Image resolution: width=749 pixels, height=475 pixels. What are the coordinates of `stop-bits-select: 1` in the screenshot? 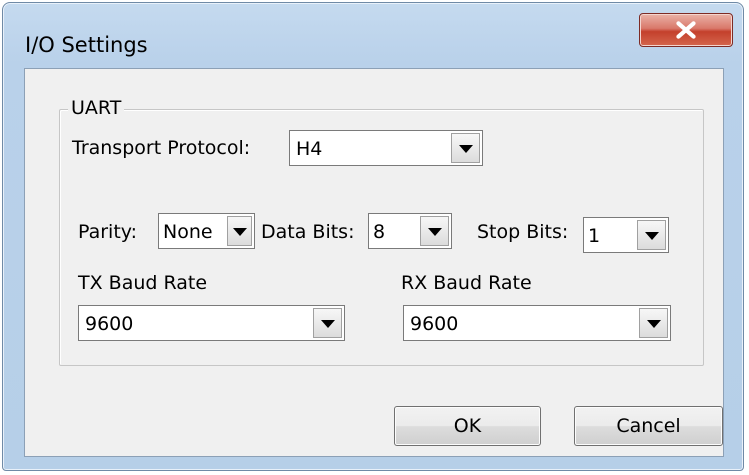 It's located at (626, 235).